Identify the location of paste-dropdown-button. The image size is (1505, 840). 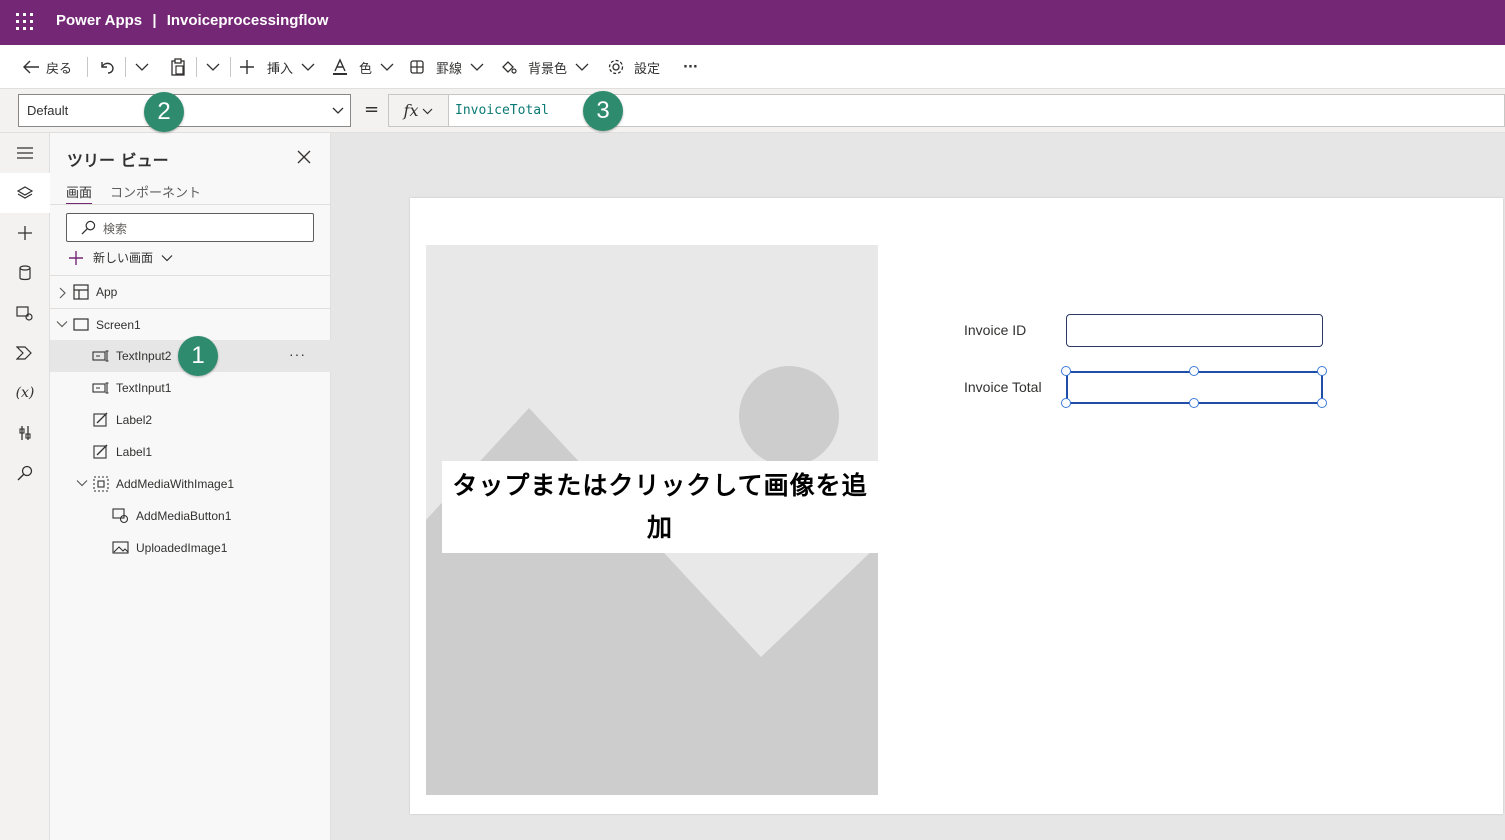
(213, 67).